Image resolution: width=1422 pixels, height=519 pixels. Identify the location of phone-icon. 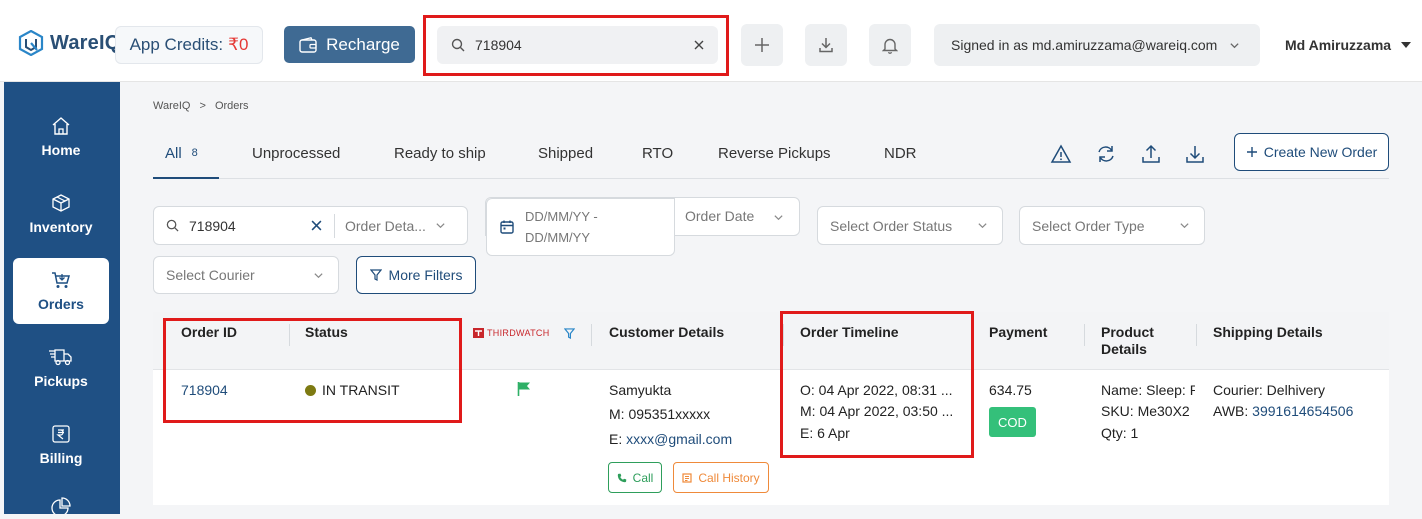
(621, 477).